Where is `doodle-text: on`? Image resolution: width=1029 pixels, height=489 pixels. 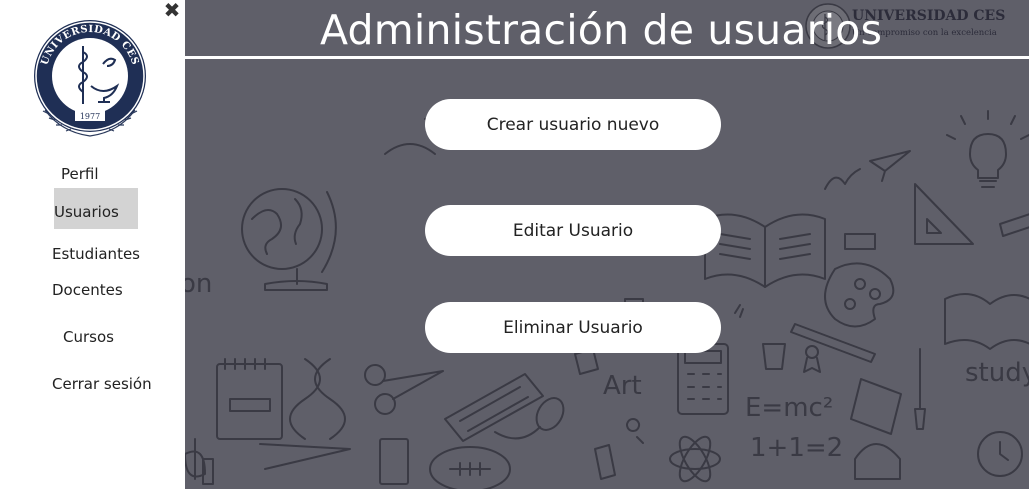
doodle-text: on is located at coordinates (198, 284).